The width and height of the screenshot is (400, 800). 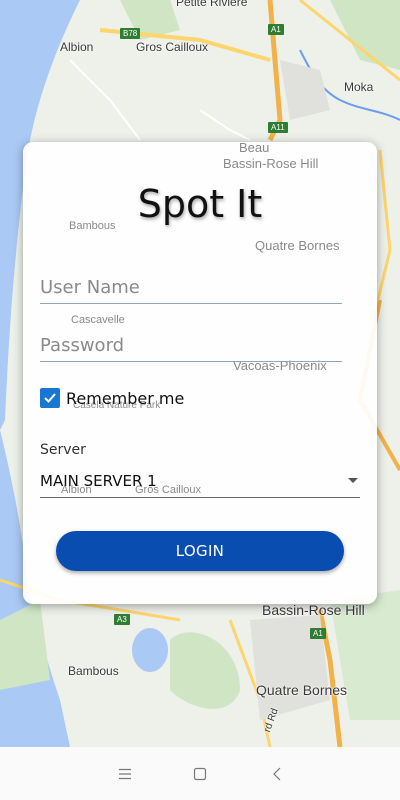 I want to click on back-chevron-icon, so click(x=277, y=774).